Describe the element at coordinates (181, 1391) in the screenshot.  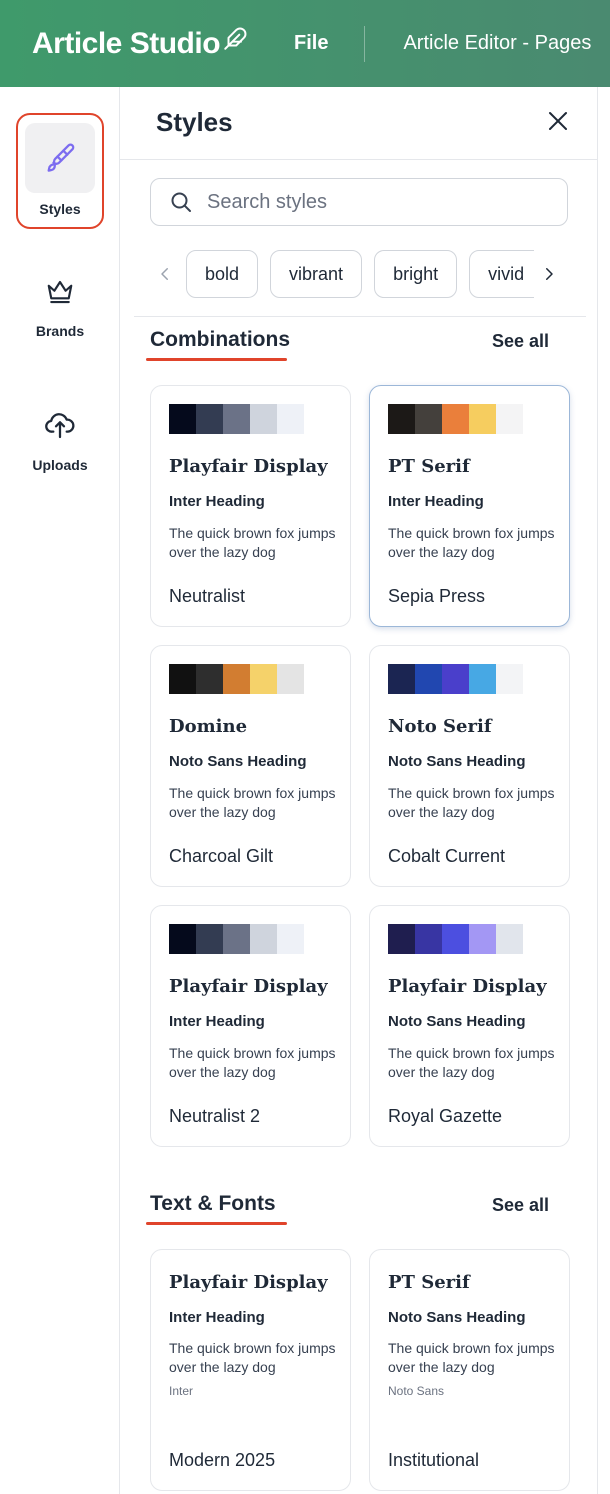
I see `card-font-caption: Inter` at that location.